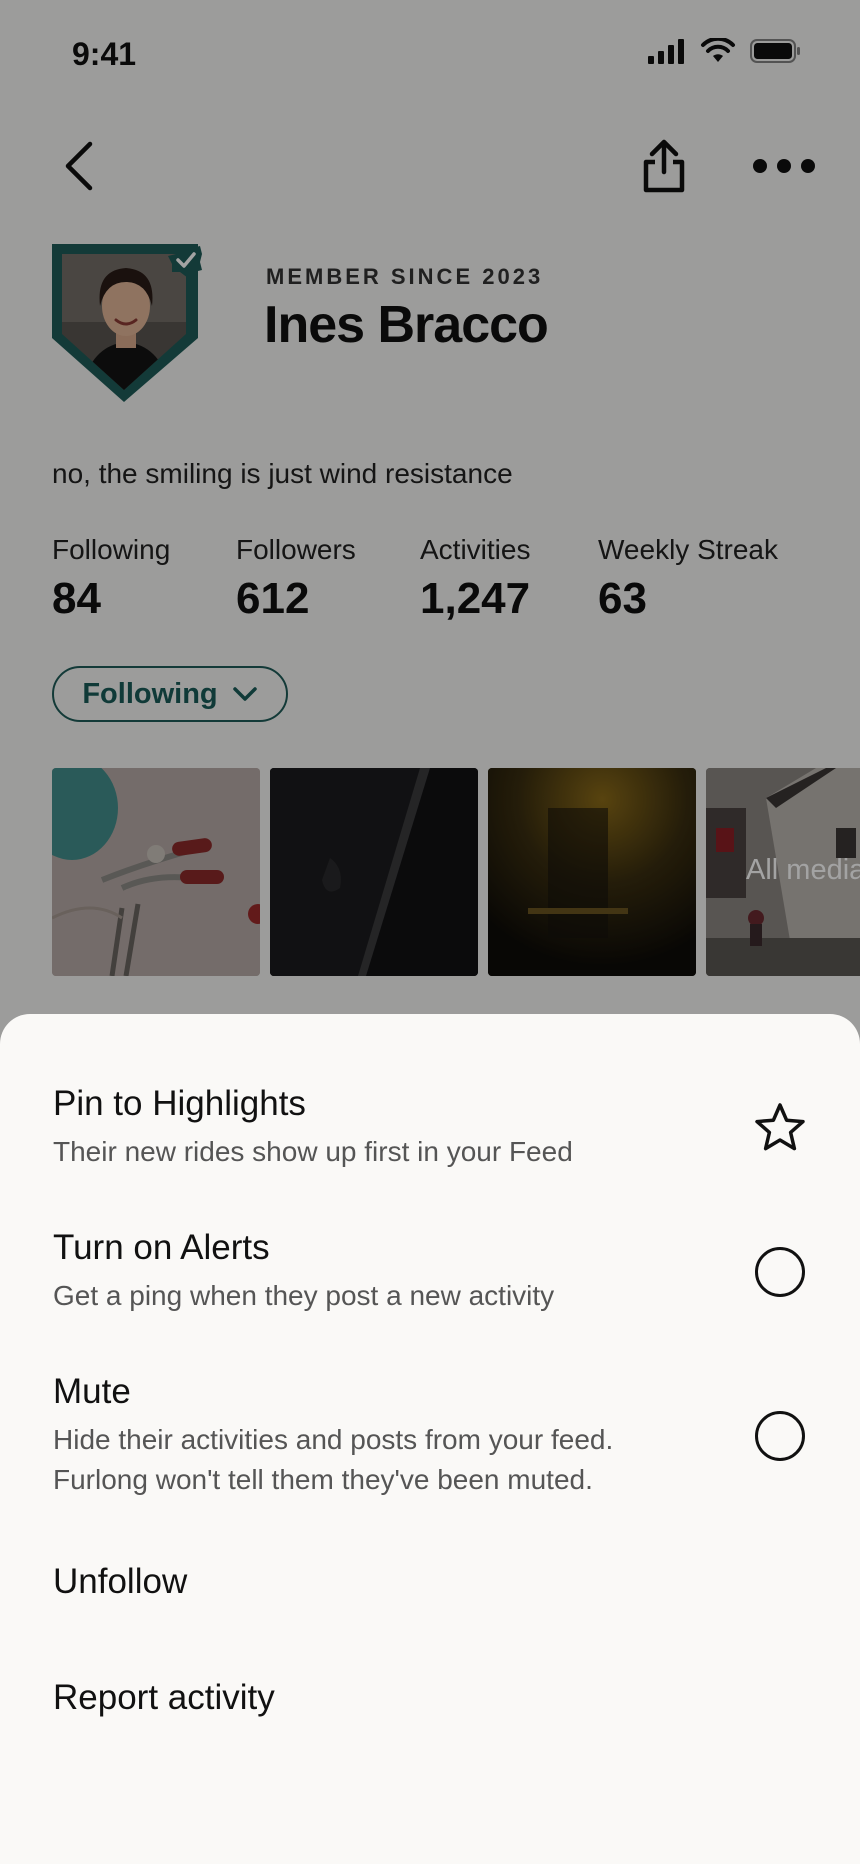  What do you see at coordinates (92, 1392) in the screenshot?
I see `mute-title: Mute` at bounding box center [92, 1392].